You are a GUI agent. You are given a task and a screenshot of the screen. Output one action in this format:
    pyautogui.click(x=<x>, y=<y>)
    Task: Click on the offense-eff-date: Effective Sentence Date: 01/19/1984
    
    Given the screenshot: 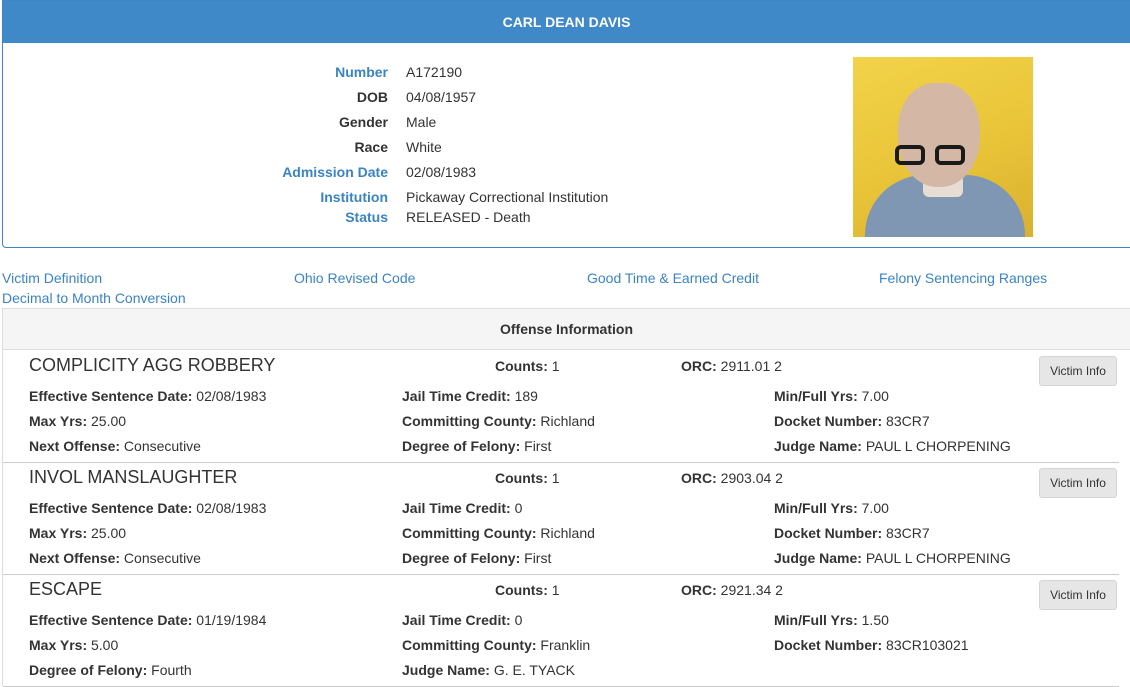 What is the action you would take?
    pyautogui.click(x=147, y=620)
    